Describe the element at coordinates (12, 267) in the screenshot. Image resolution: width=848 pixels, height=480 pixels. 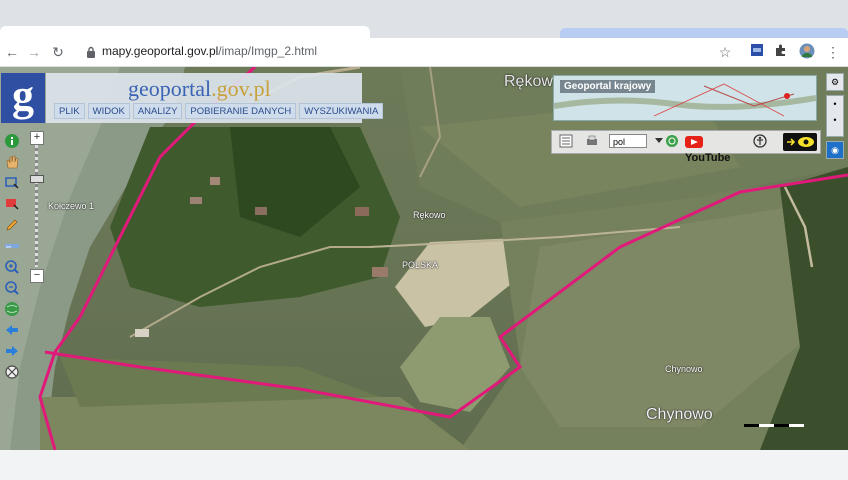
I see `zoom-in-icon` at that location.